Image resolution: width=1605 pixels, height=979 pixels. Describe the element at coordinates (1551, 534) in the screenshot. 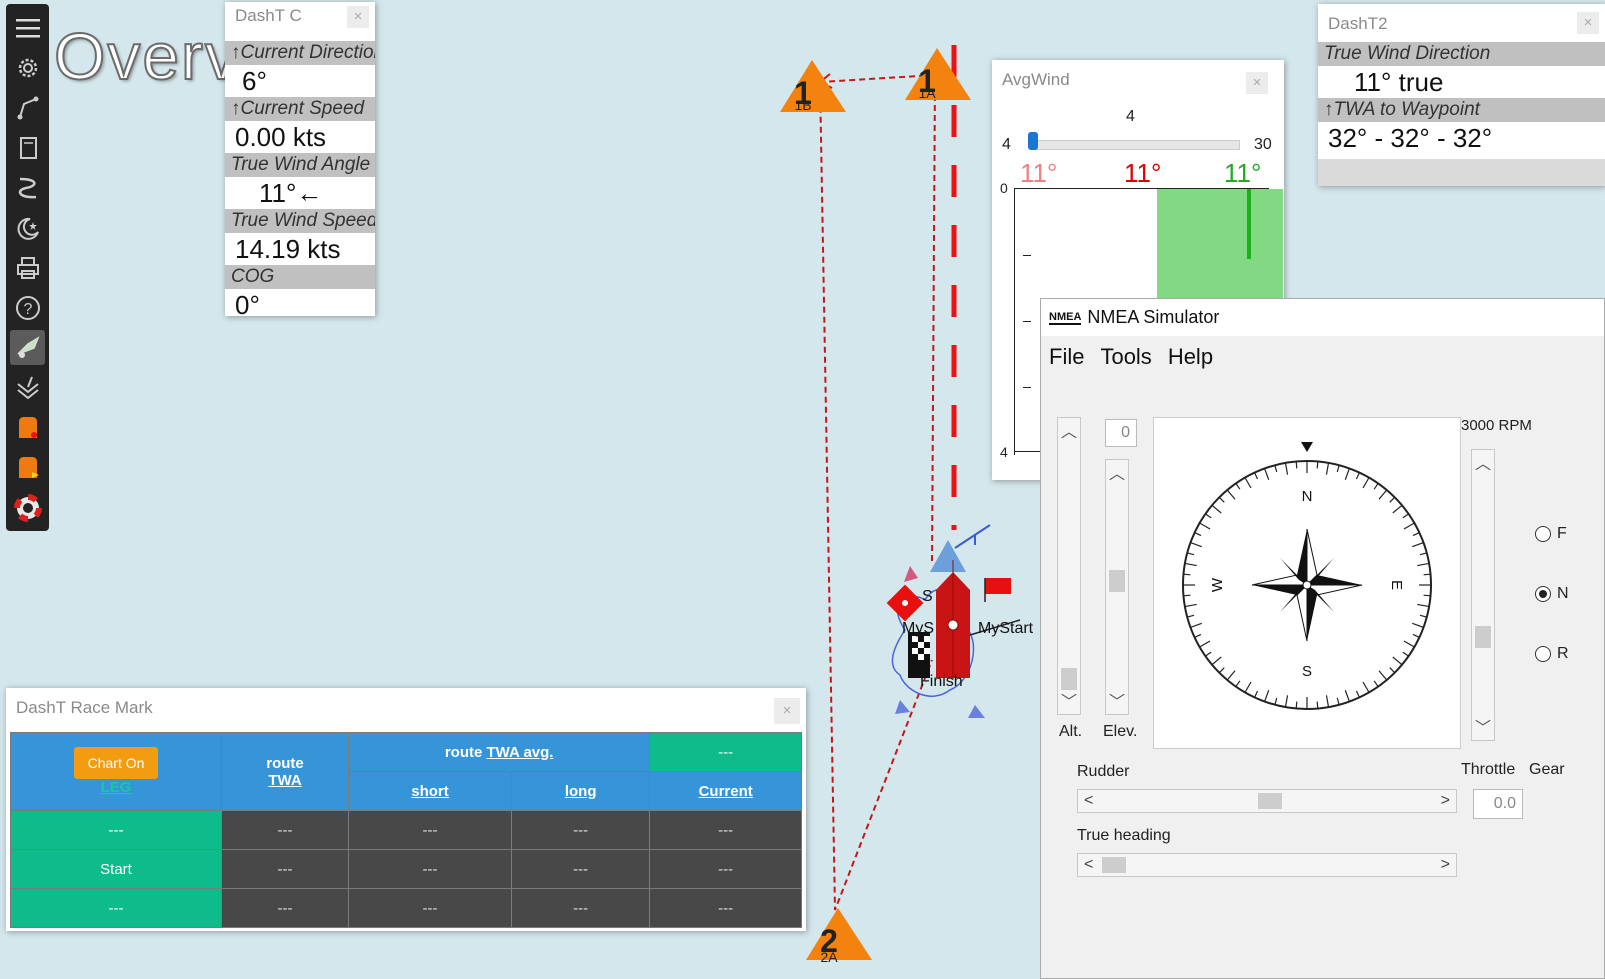

I see `gear-forward-radio: F` at that location.